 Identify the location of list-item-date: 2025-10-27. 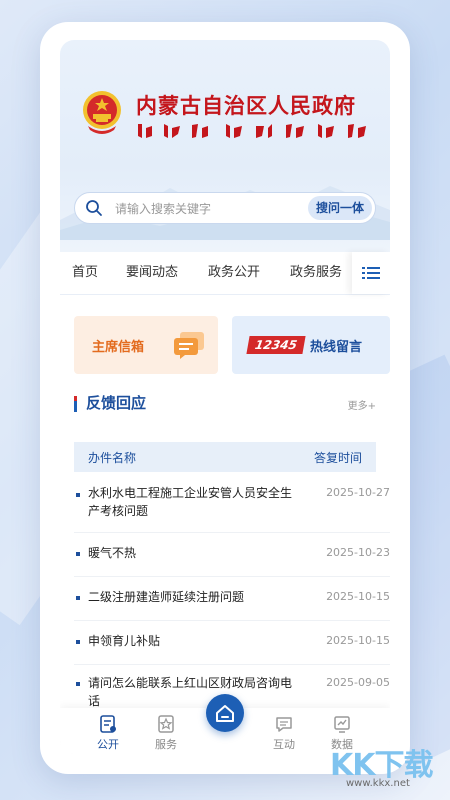
(358, 492).